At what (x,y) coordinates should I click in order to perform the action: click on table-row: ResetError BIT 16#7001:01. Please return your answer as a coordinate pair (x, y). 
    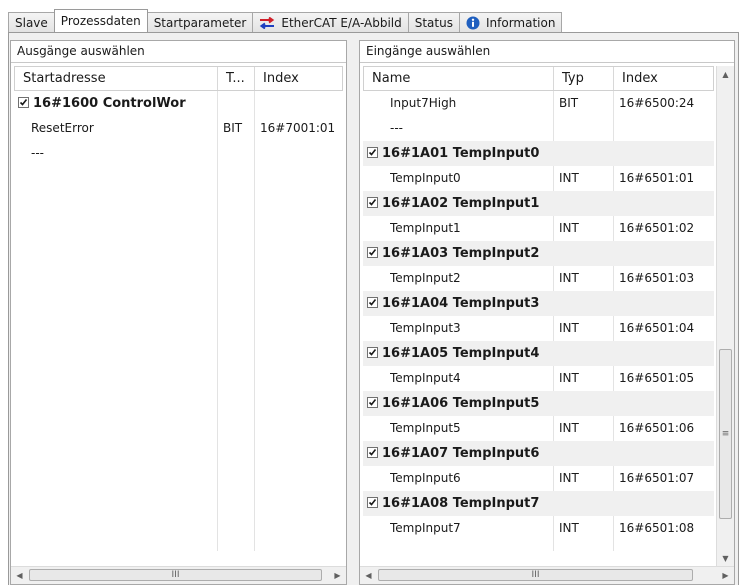
    Looking at the image, I should click on (178, 128).